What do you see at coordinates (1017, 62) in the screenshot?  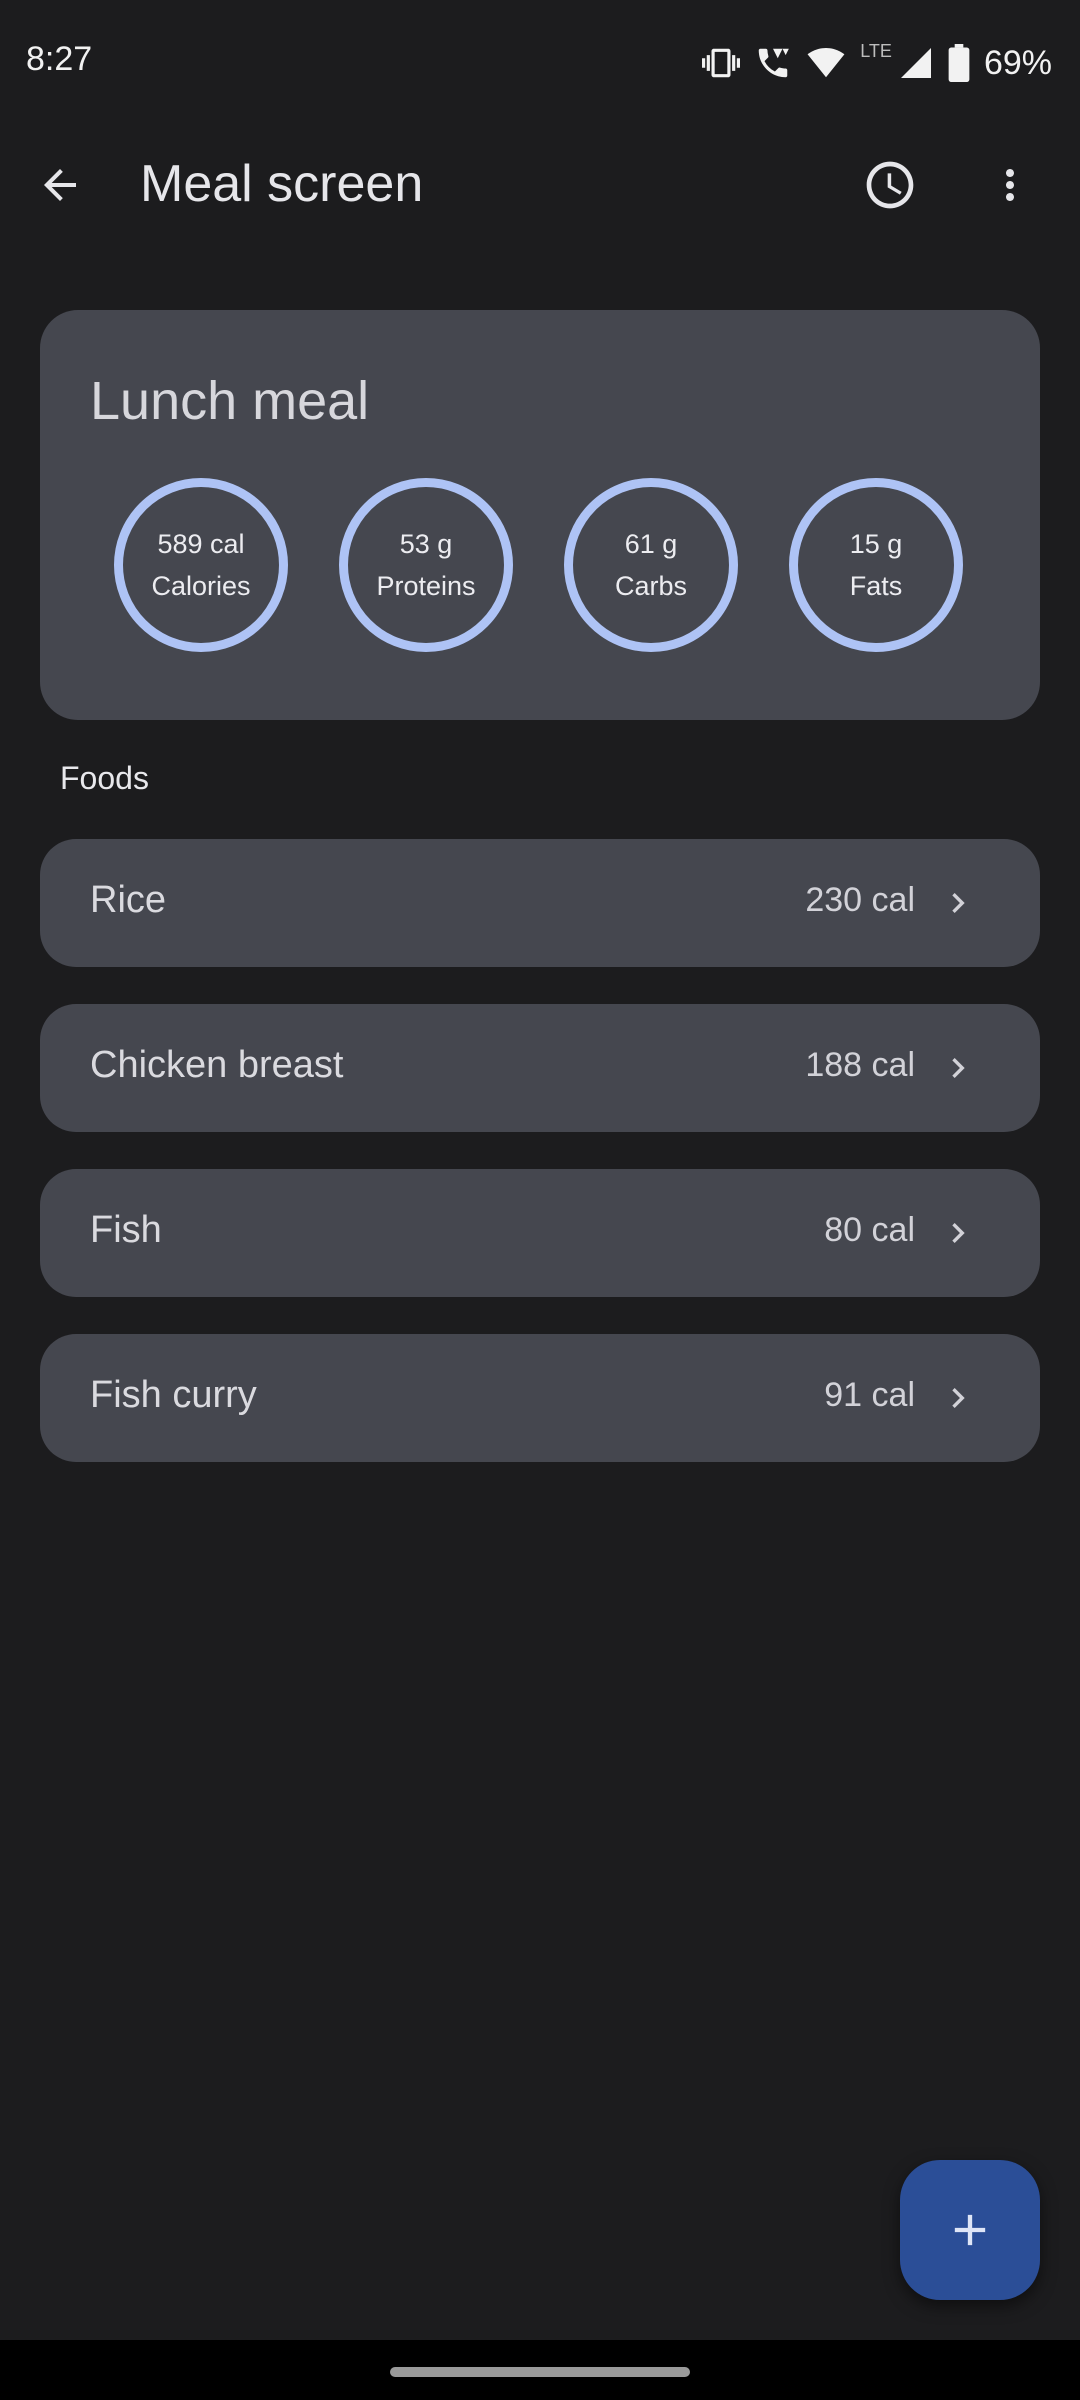 I see `battery-percentage: 69%` at bounding box center [1017, 62].